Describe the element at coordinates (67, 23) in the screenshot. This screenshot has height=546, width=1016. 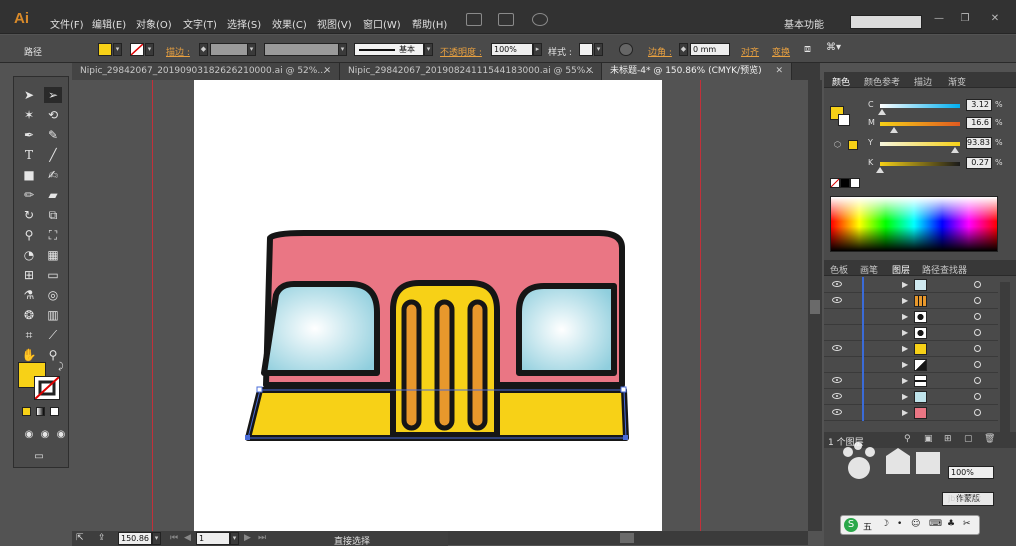
I see `menu-file: 文件(F)` at that location.